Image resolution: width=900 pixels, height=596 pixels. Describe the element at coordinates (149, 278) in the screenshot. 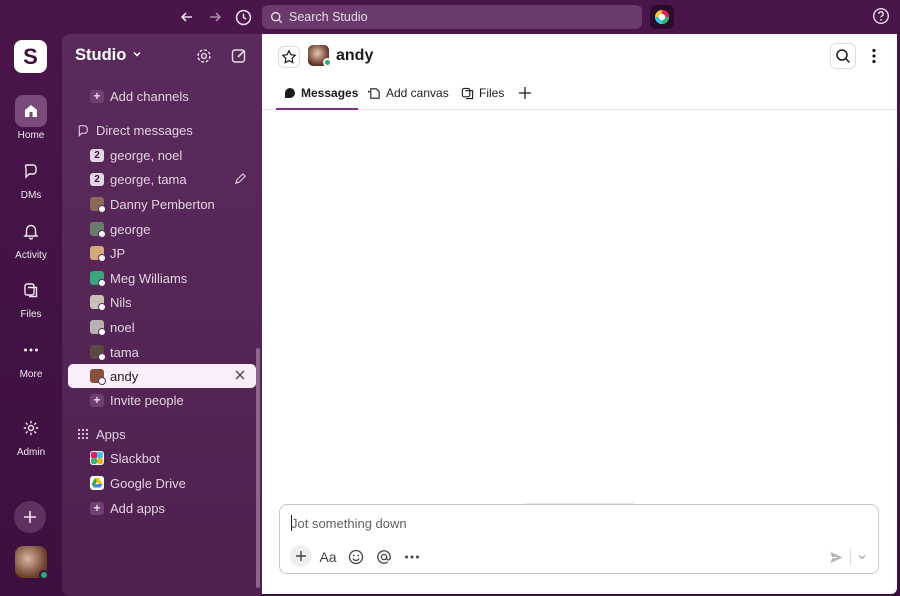

I see `dm-label: Meg Williams` at that location.